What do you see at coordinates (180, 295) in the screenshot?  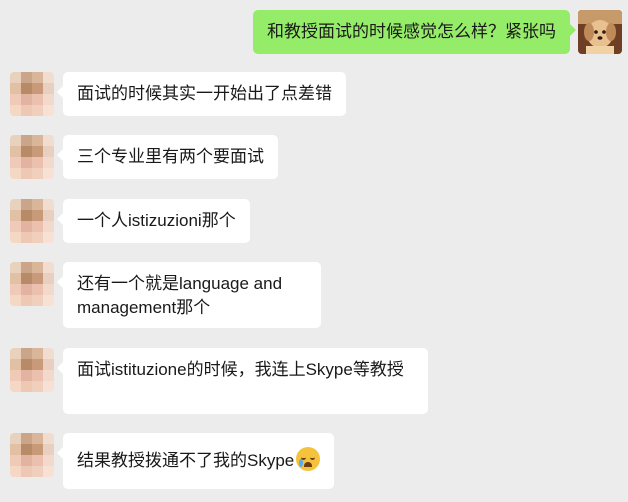 I see `message-text: 还有一个就是language and management那个` at bounding box center [180, 295].